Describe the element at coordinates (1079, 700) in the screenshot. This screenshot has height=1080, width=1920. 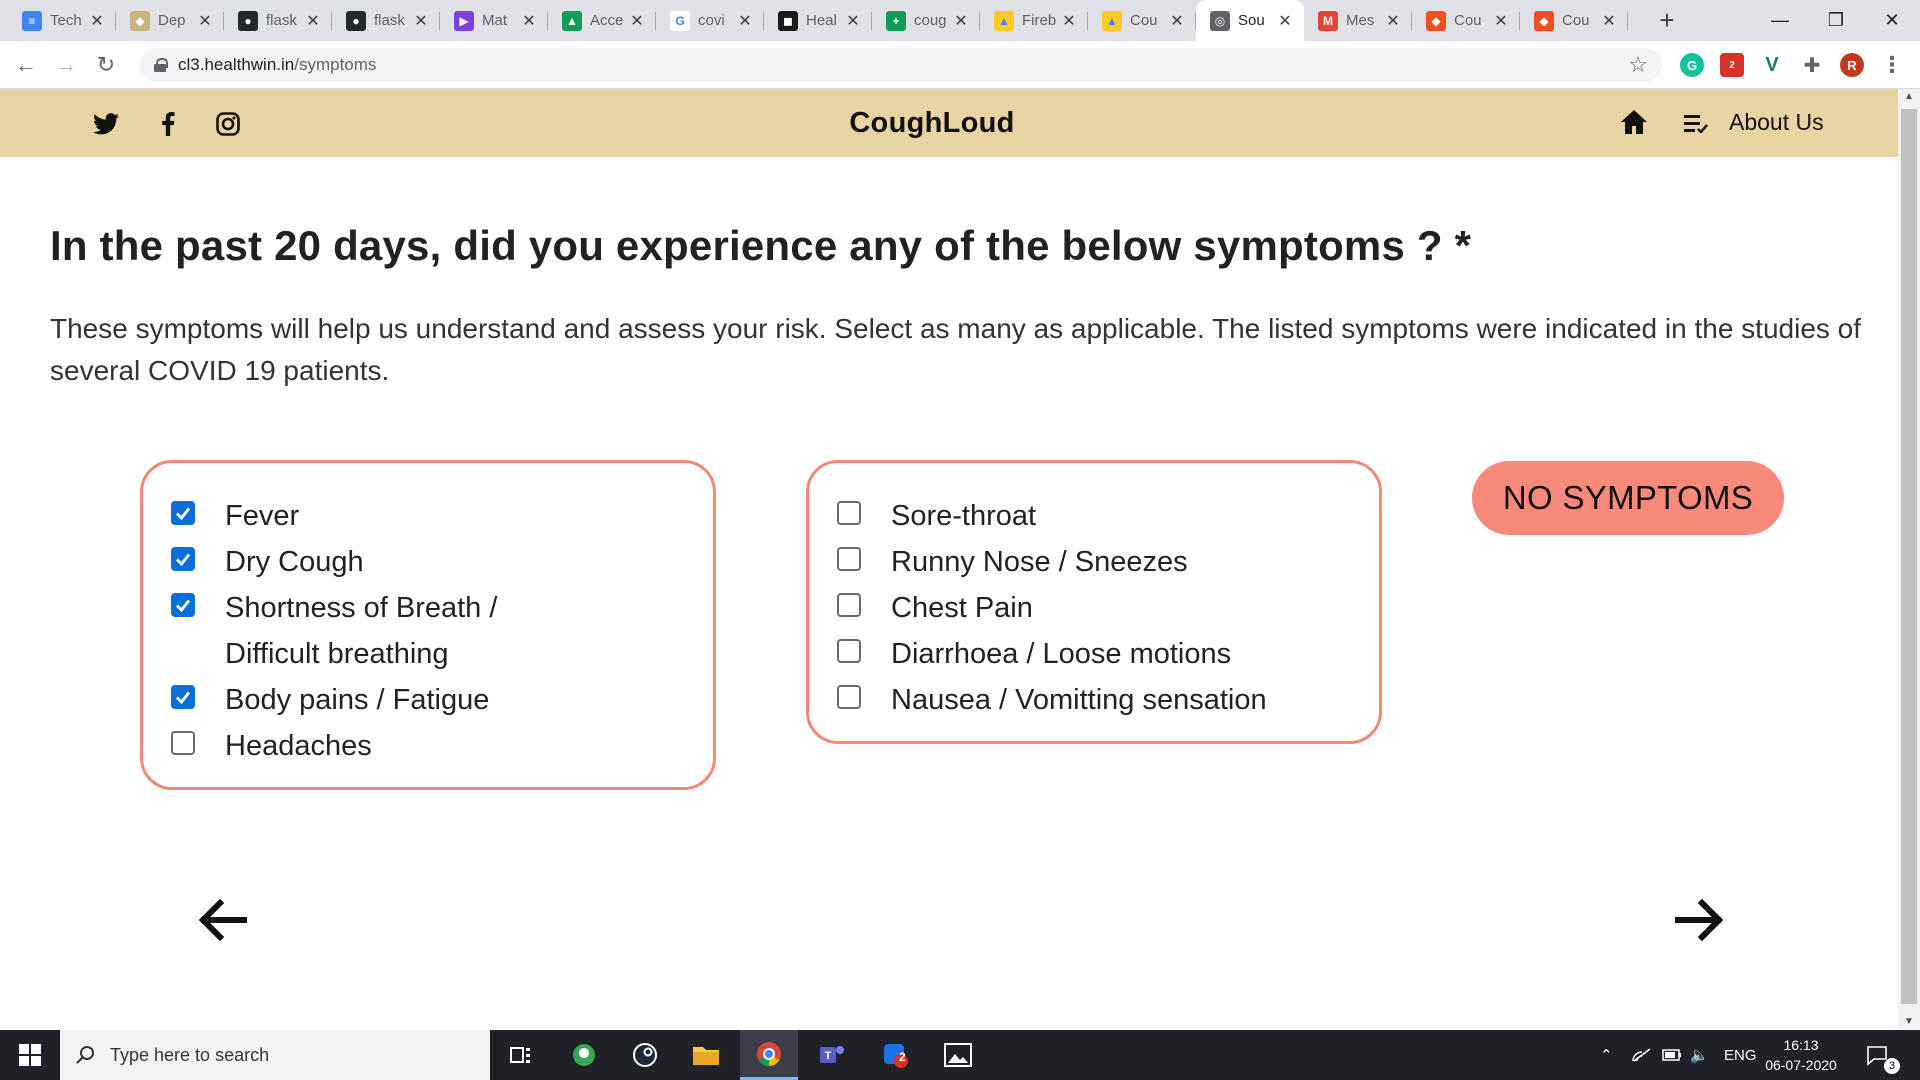
I see `symptom-label: Nausea / Vomitting sensation` at that location.